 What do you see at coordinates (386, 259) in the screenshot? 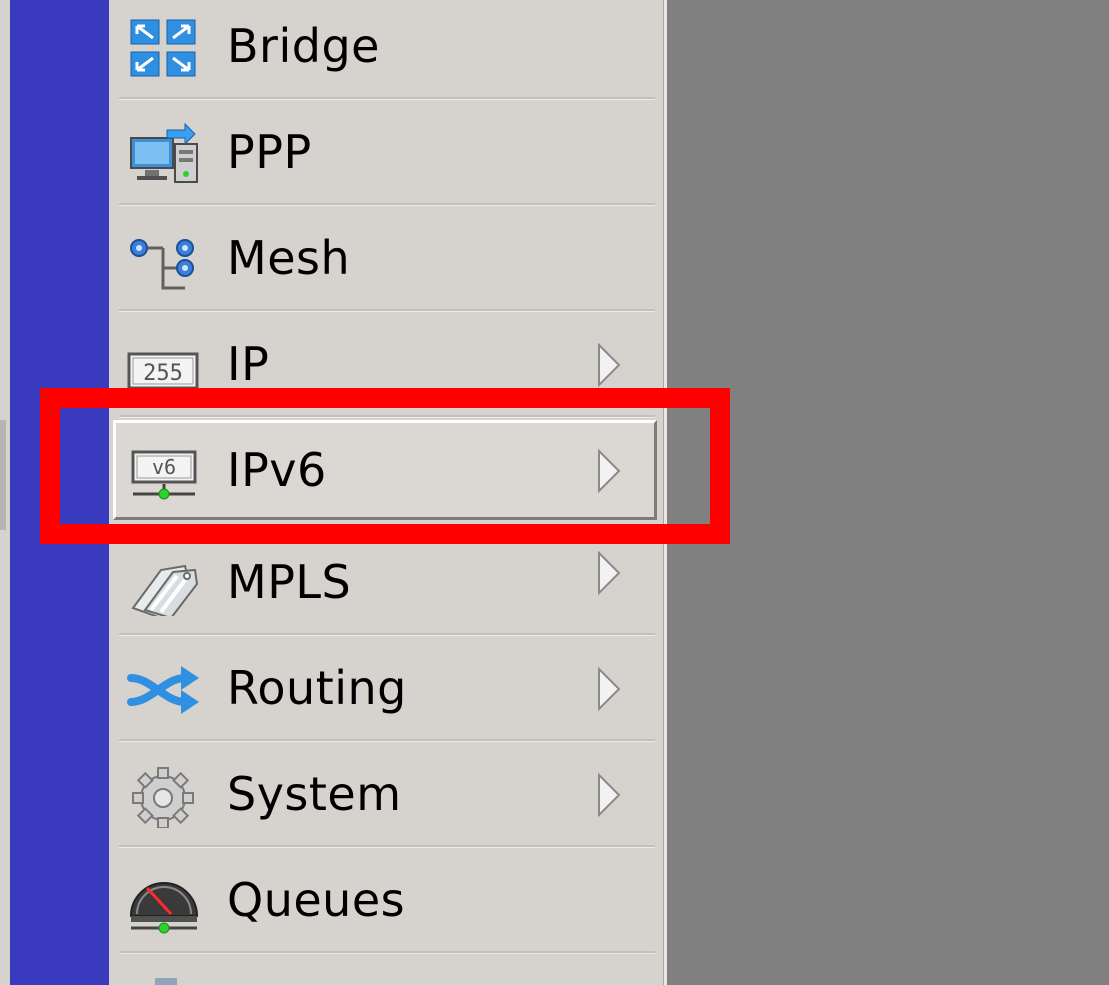
I see `menu-item-mesh: Mesh` at bounding box center [386, 259].